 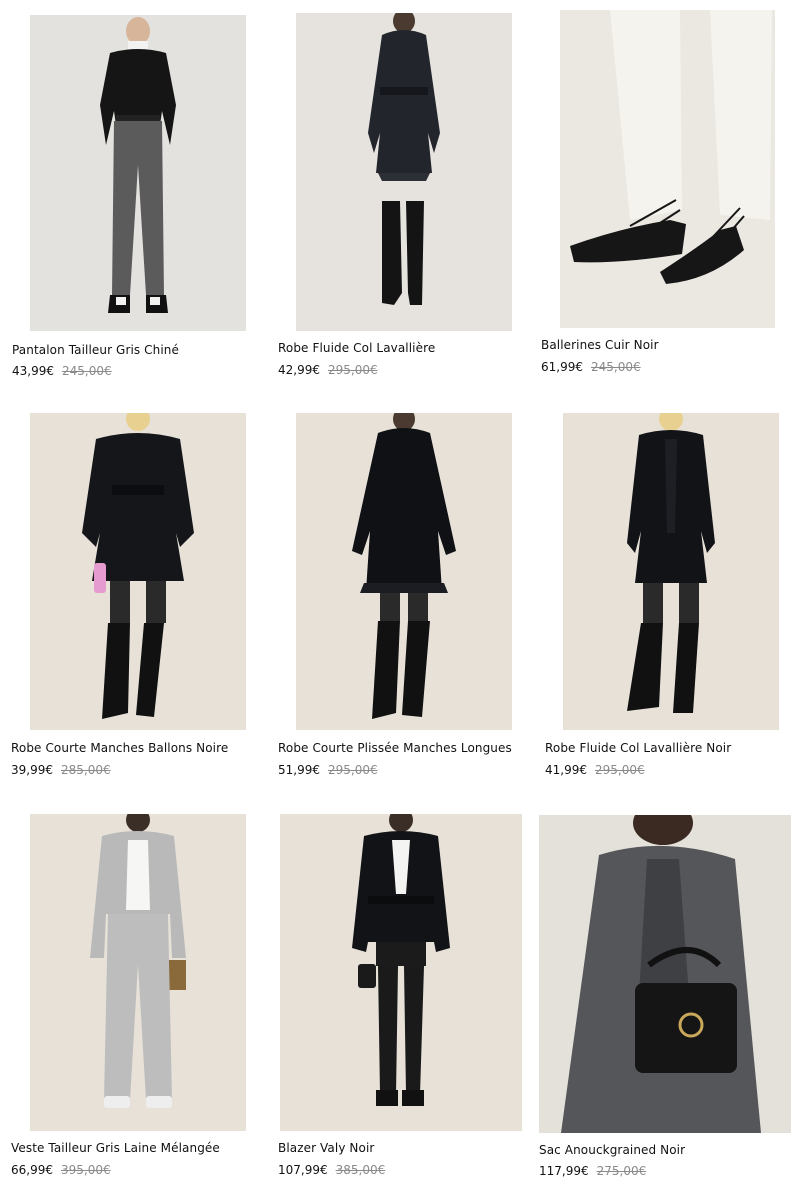 I want to click on original-price: 395,00€, so click(x=86, y=1170).